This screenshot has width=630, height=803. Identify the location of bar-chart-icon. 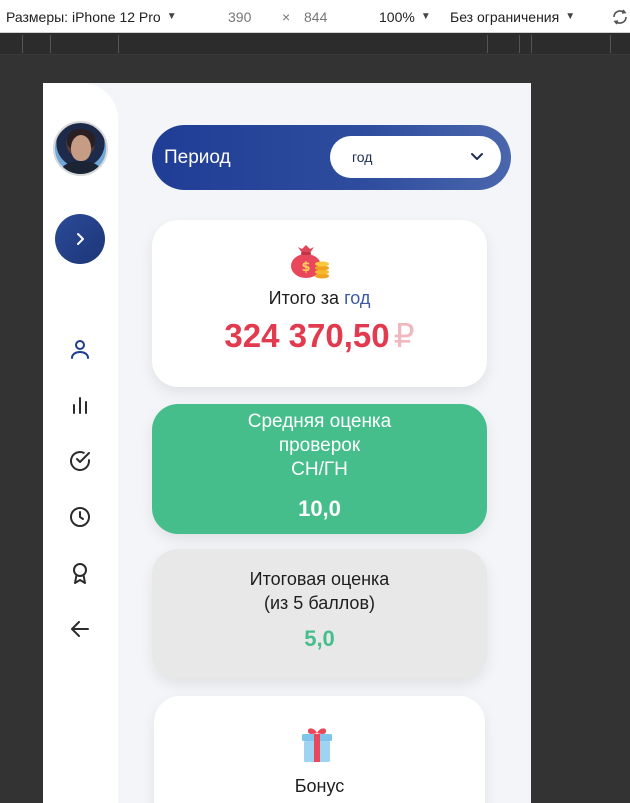
(80, 405).